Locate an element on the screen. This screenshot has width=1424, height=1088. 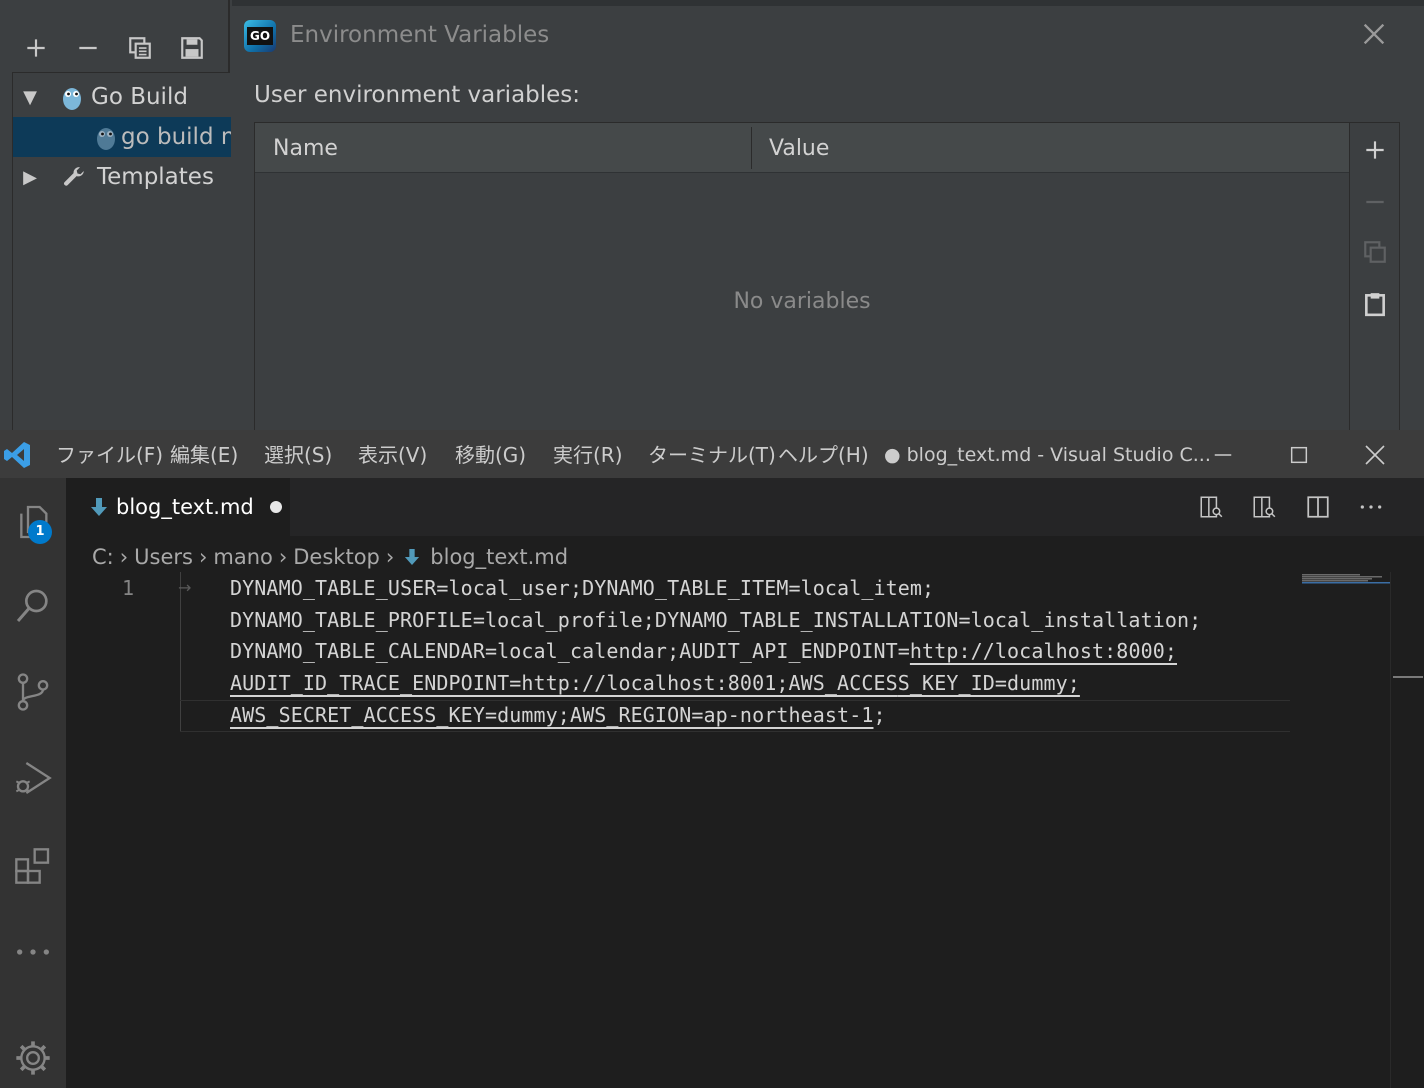
minimize-icon is located at coordinates (1223, 455).